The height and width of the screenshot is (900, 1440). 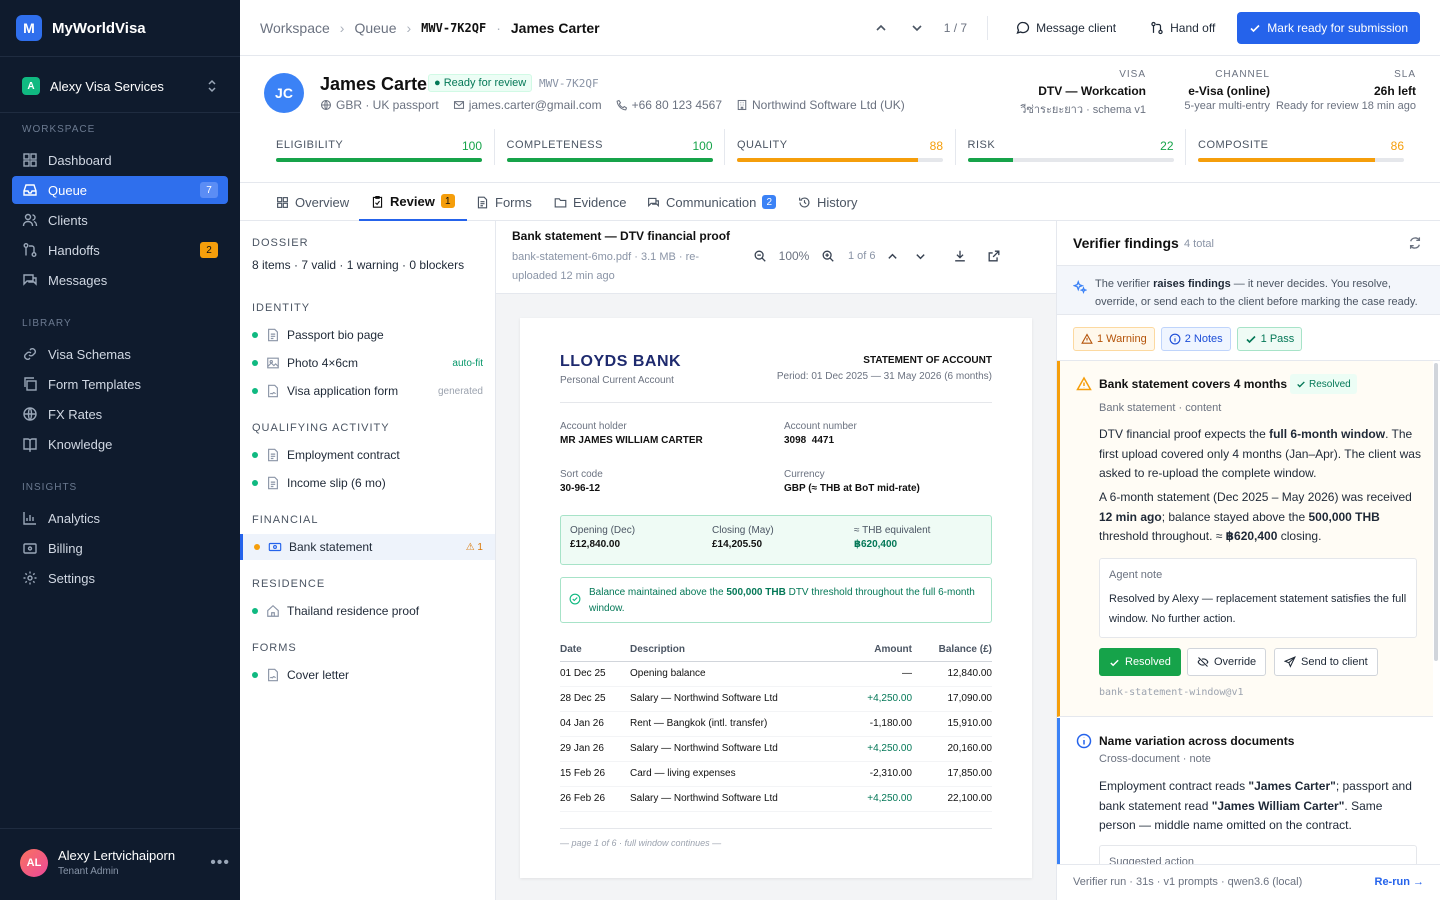 I want to click on dossier-item-visa-form: Visa application form generated, so click(x=367, y=391).